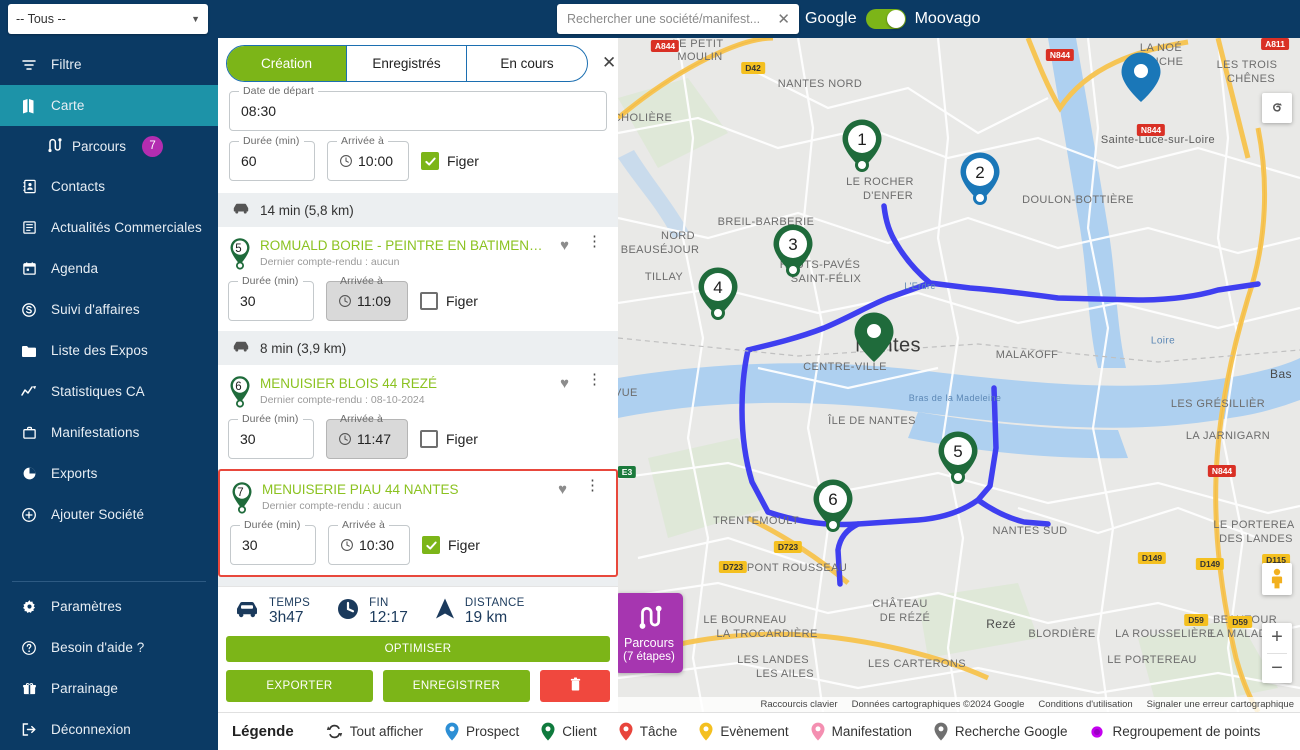 This screenshot has width=1300, height=750. I want to click on global-filter-select: -- Tous -- ▼, so click(108, 19).